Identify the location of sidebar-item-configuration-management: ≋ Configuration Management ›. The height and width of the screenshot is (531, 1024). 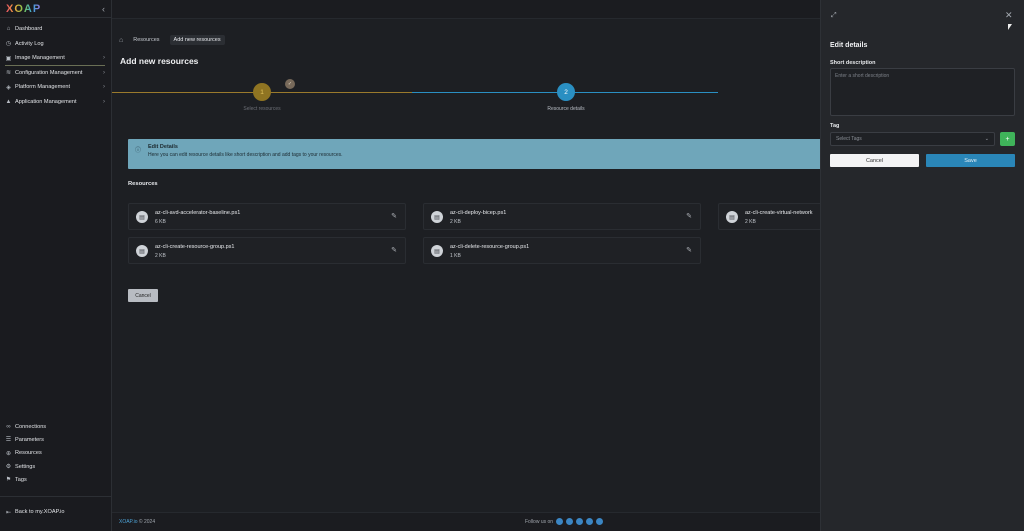
(55, 73).